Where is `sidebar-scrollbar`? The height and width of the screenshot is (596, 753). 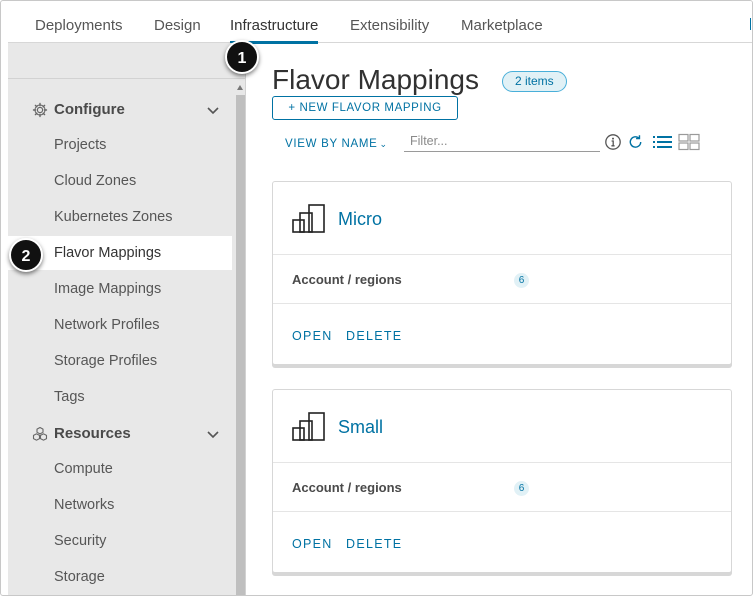 sidebar-scrollbar is located at coordinates (240, 338).